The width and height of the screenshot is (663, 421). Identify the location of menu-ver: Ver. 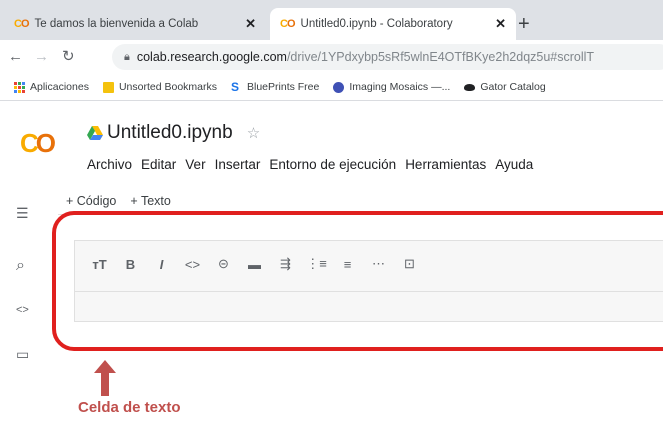
(195, 164).